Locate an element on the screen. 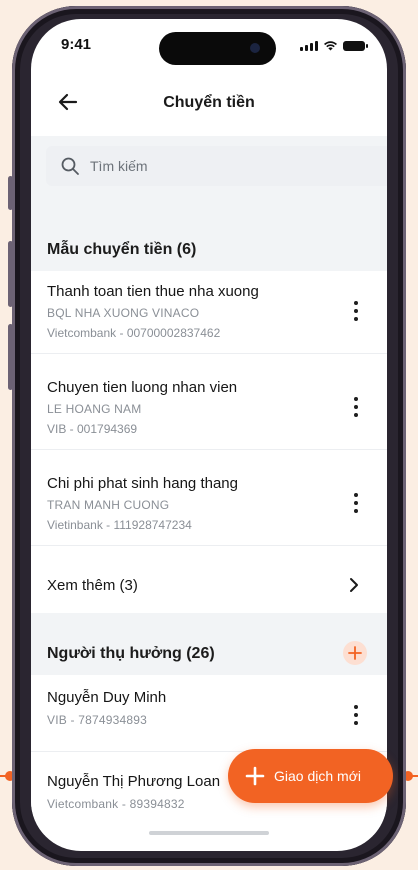  search-input: Tìm kiếm is located at coordinates (216, 166).